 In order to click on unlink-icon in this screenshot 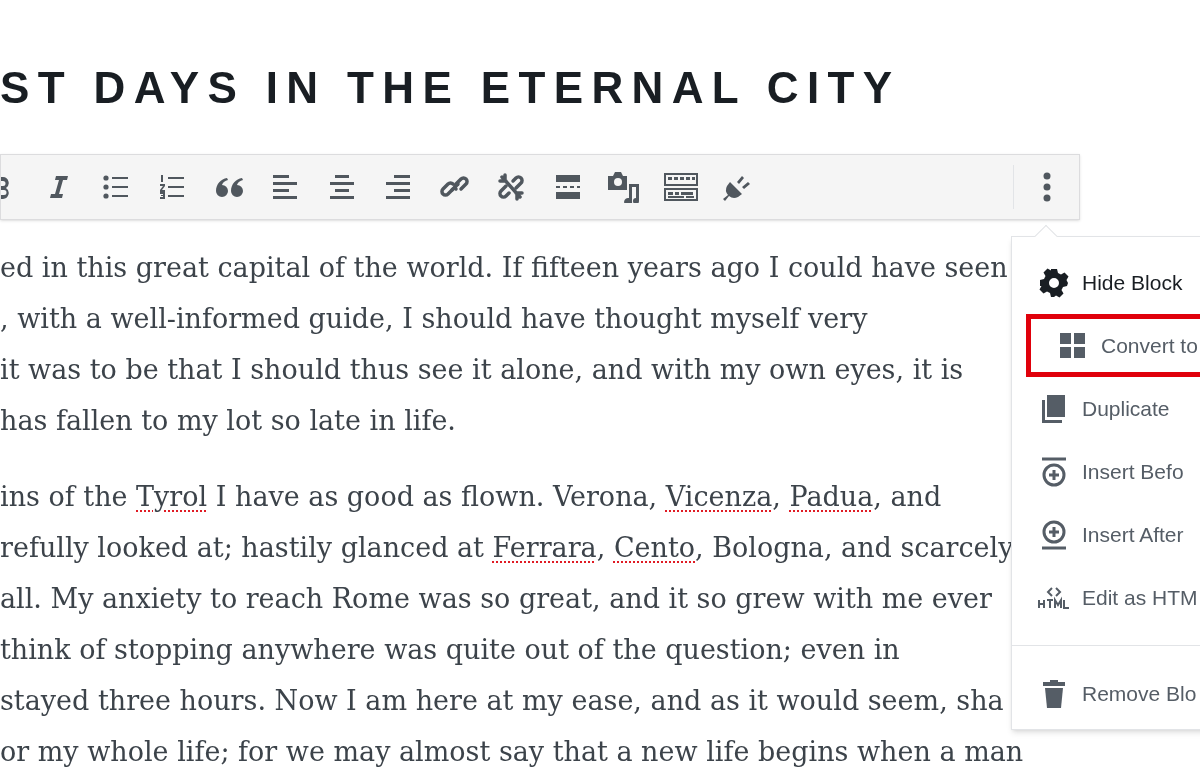, I will do `click(511, 187)`.